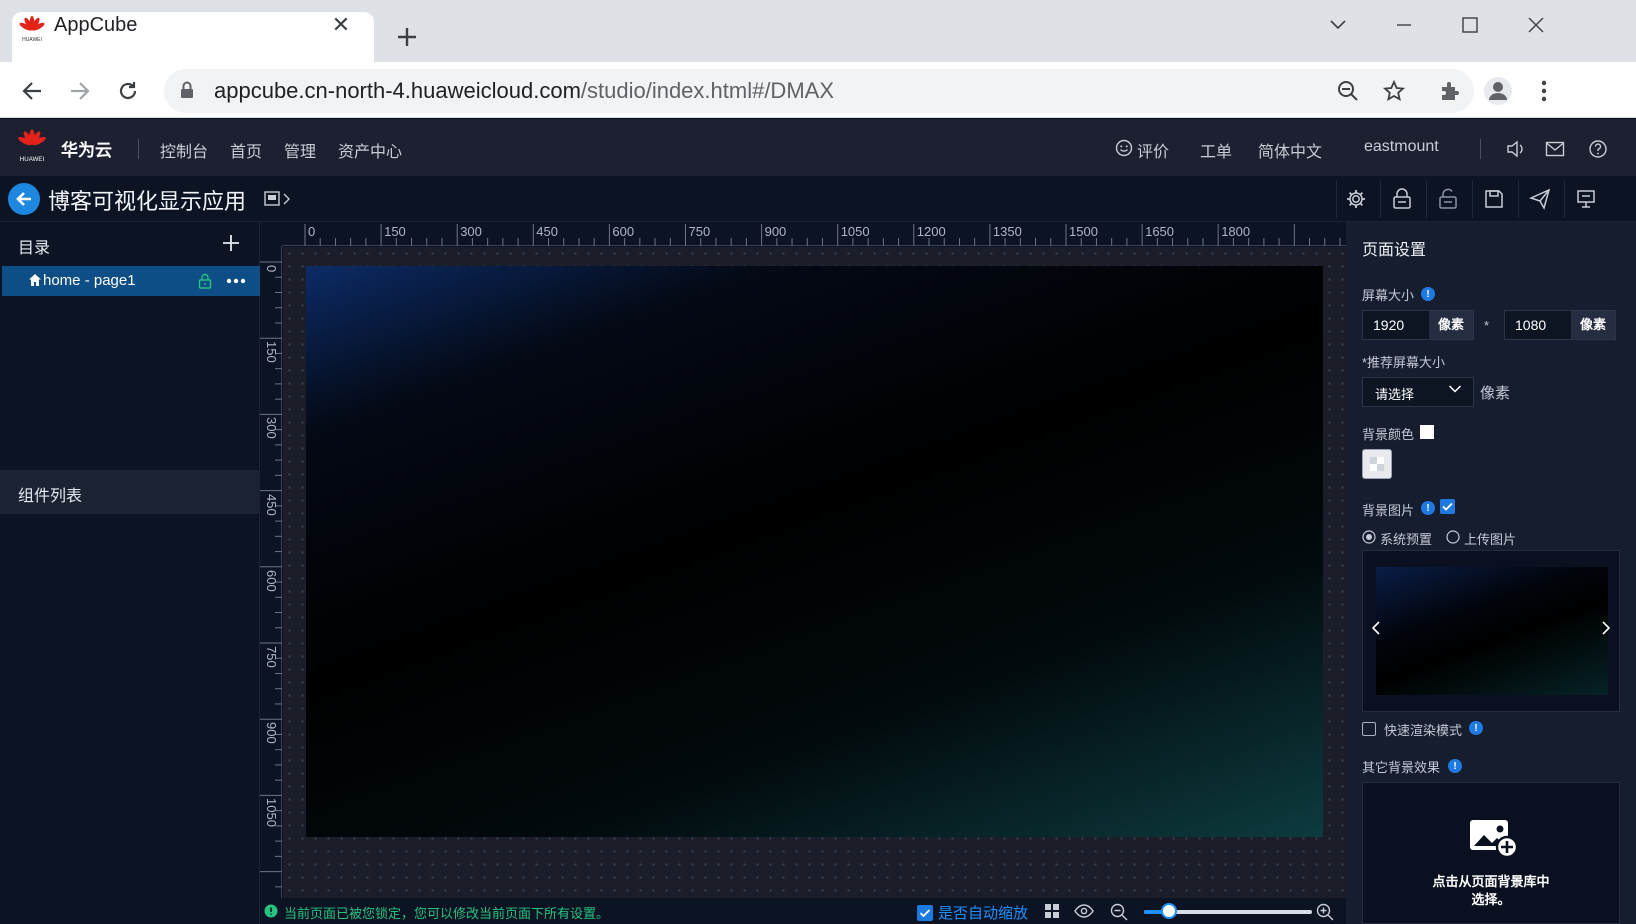  I want to click on radio-upload-image, so click(1453, 537).